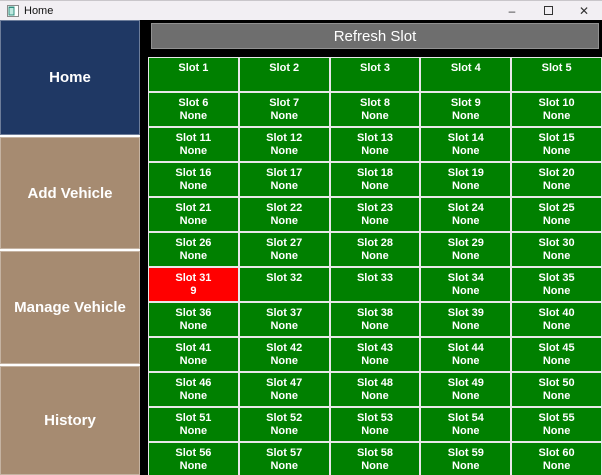 The width and height of the screenshot is (602, 475). Describe the element at coordinates (193, 74) in the screenshot. I see `slot-button-1: Slot 1` at that location.